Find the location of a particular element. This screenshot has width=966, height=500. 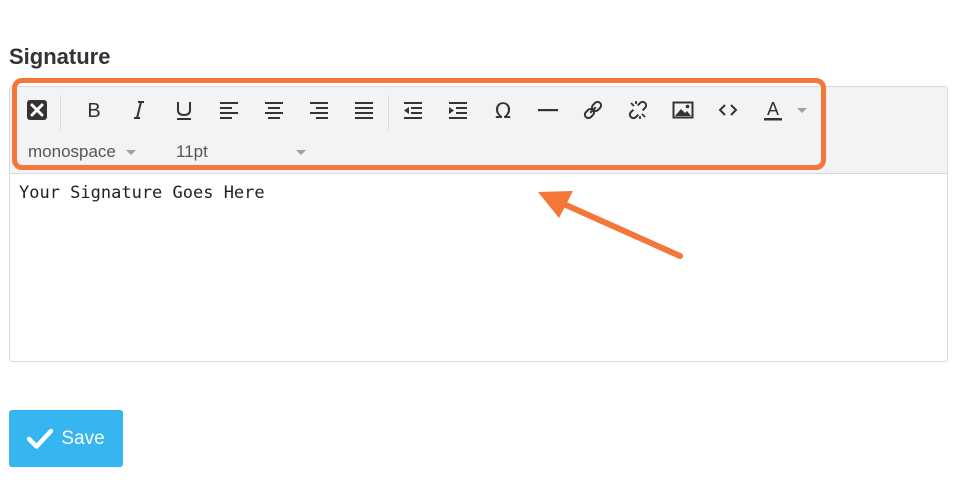

special-character-button: Ω is located at coordinates (503, 110).